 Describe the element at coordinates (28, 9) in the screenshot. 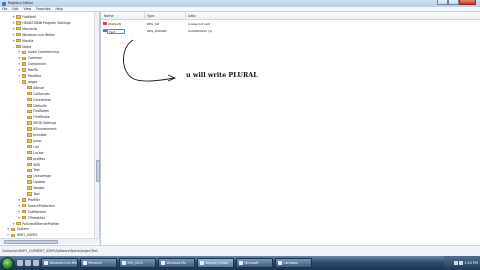

I see `menu-view: View` at that location.